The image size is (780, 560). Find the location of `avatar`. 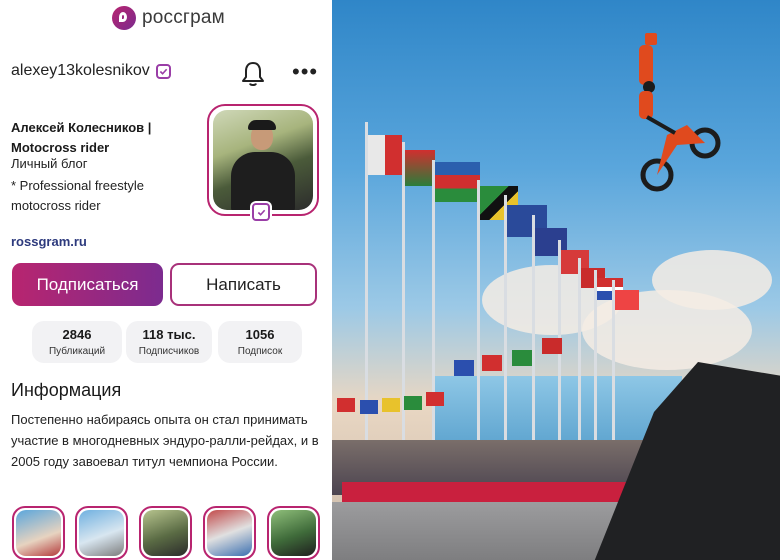

avatar is located at coordinates (263, 160).